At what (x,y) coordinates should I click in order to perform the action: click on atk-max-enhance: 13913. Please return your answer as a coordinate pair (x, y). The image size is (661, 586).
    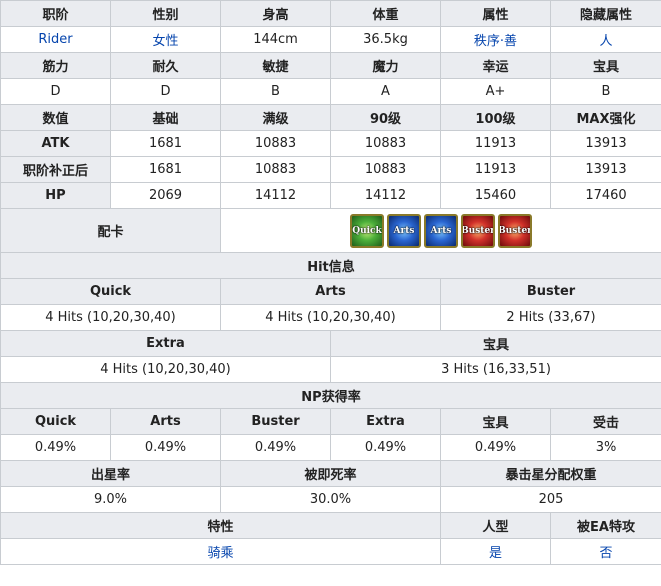
    Looking at the image, I should click on (605, 143).